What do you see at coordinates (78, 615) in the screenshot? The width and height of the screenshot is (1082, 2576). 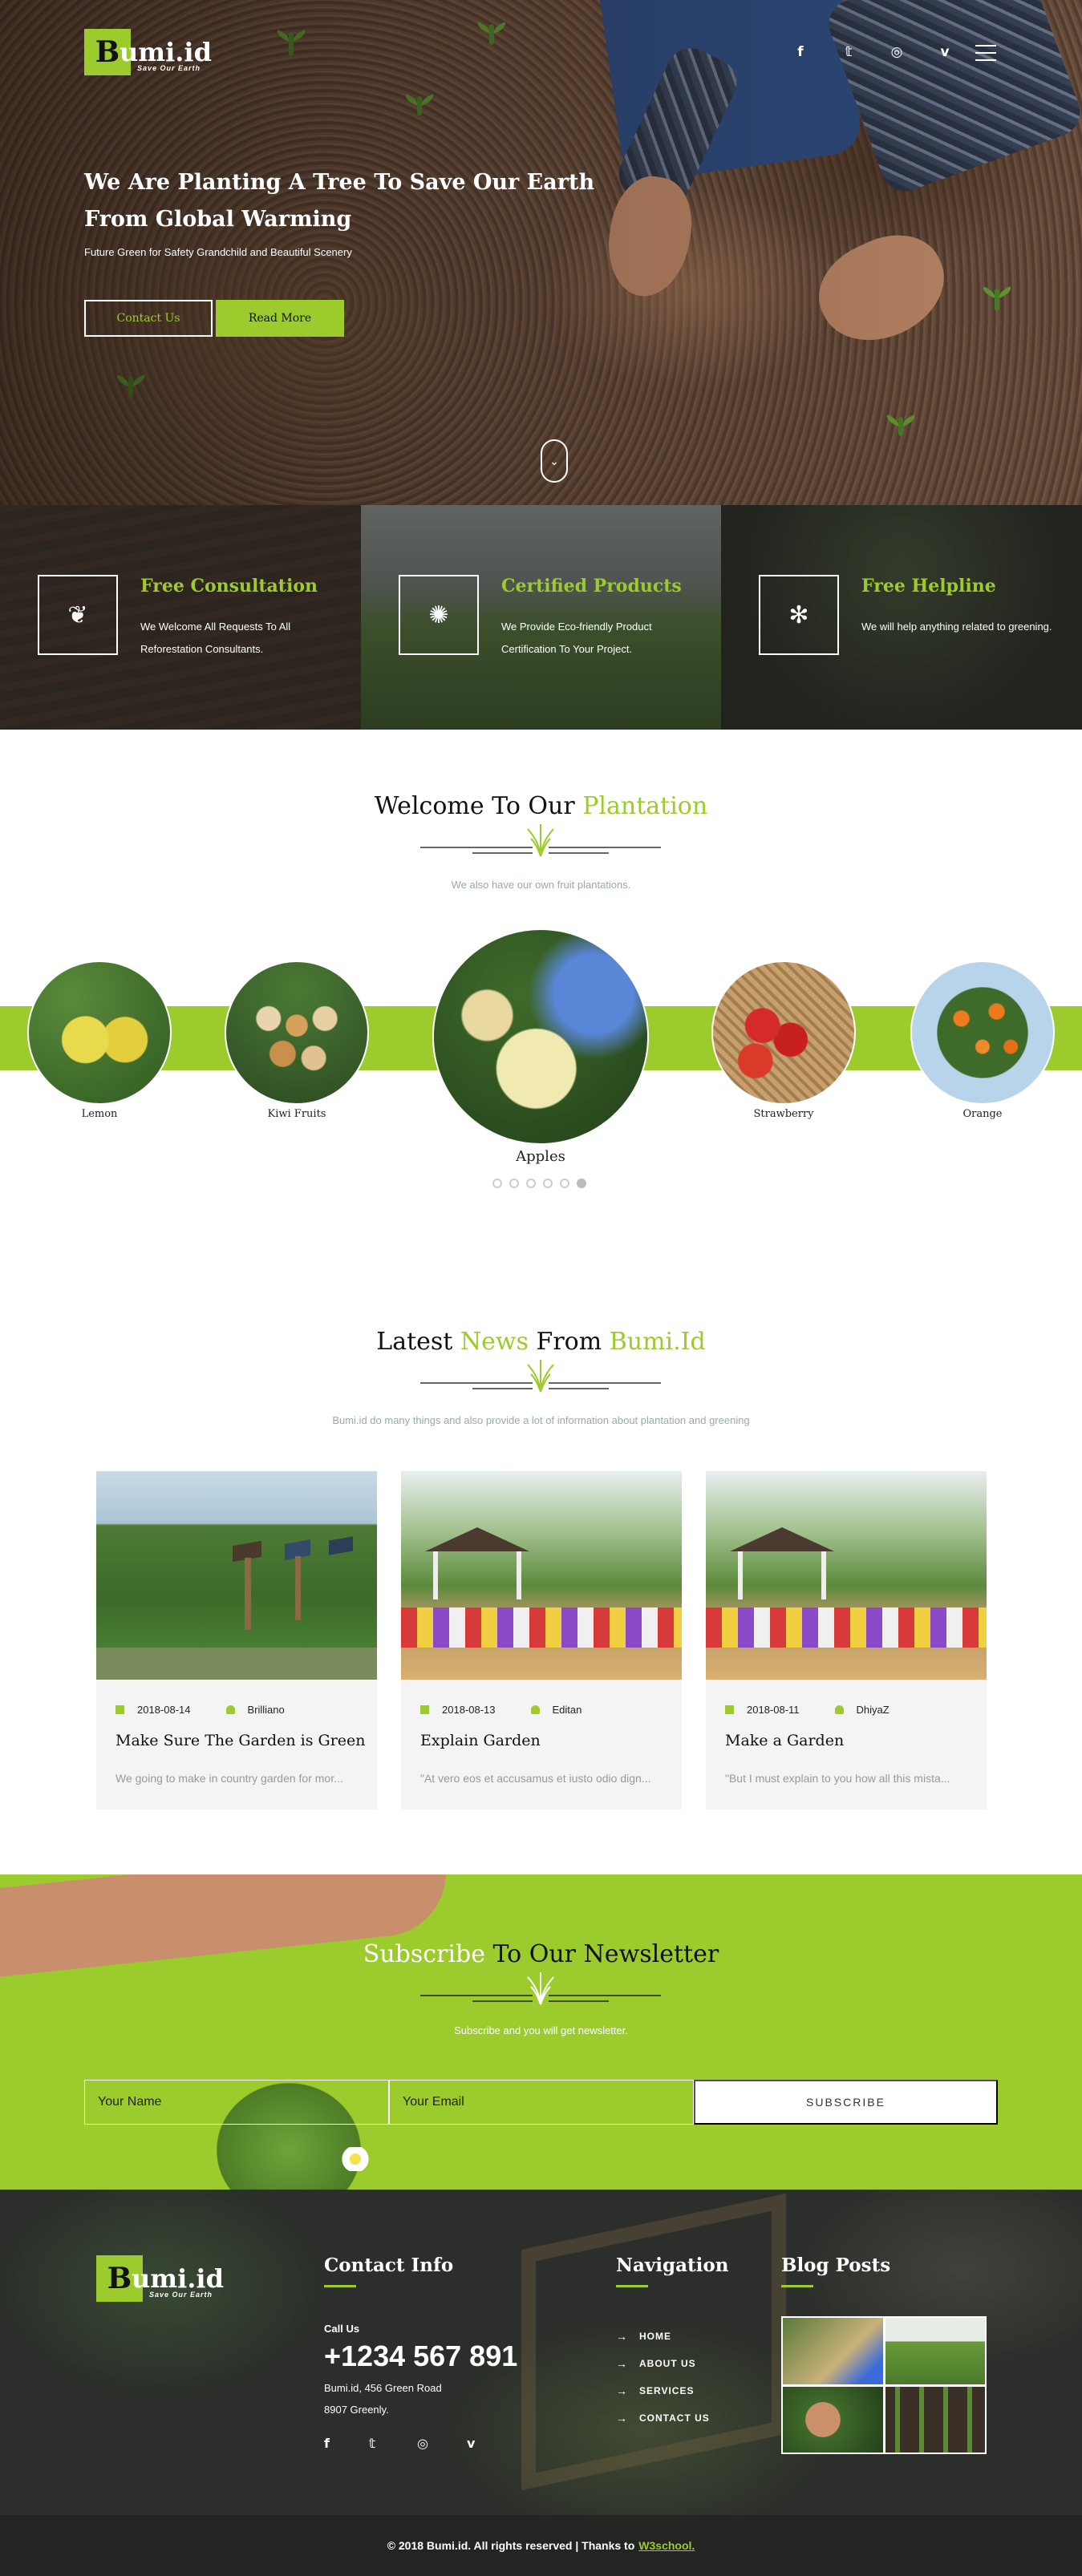 I see `leaf-icon: ❦` at bounding box center [78, 615].